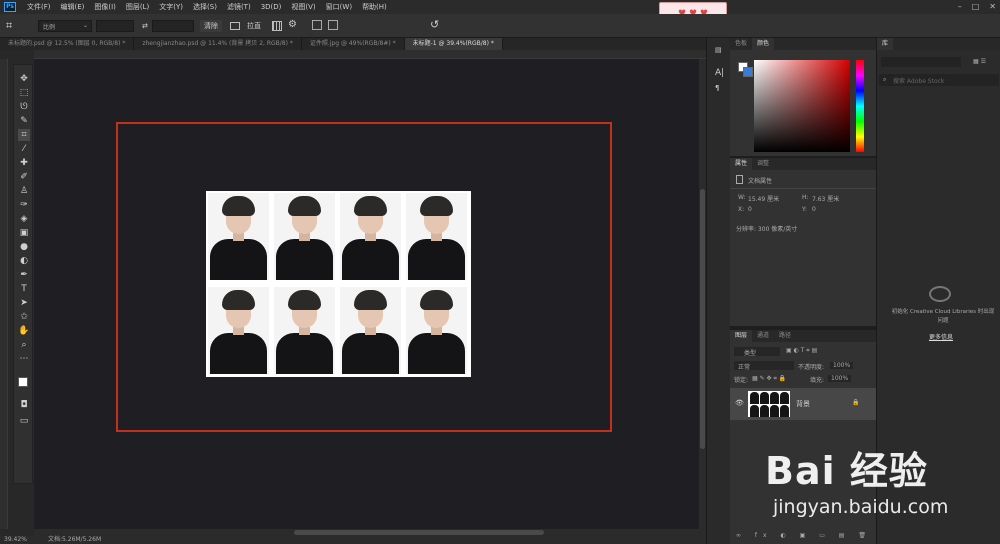  I want to click on horizontal-scroll-thumb, so click(419, 532).